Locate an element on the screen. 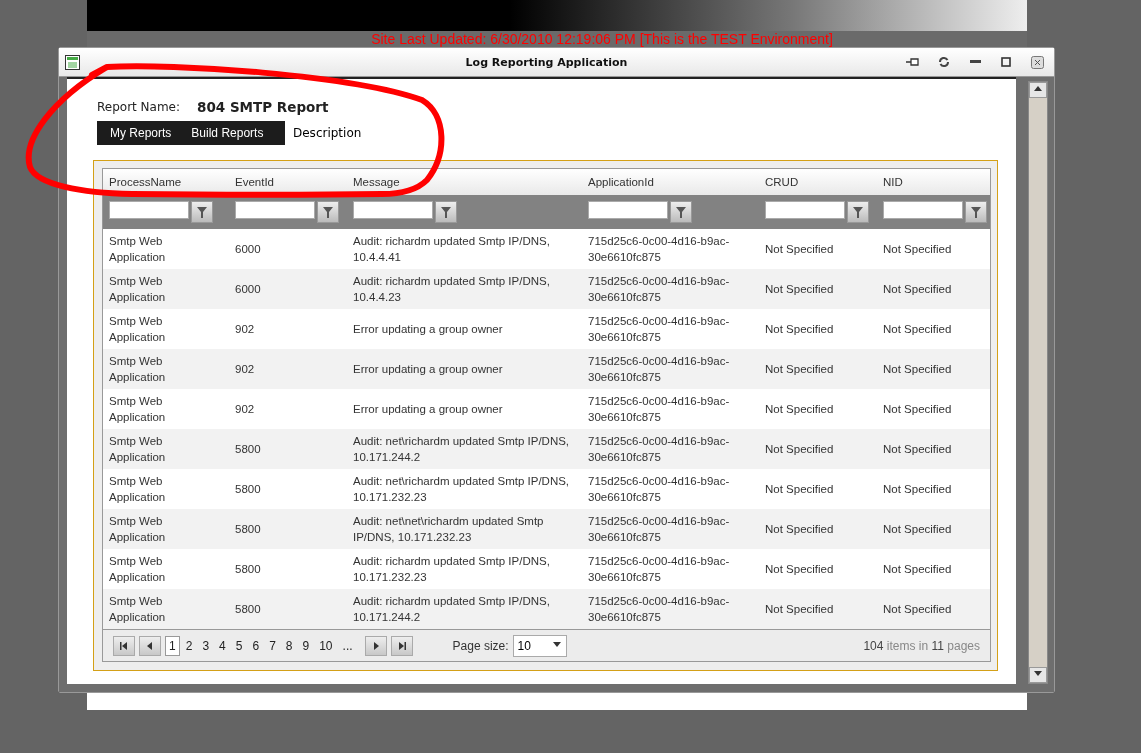 The width and height of the screenshot is (1141, 753). page-link: 6 is located at coordinates (256, 645).